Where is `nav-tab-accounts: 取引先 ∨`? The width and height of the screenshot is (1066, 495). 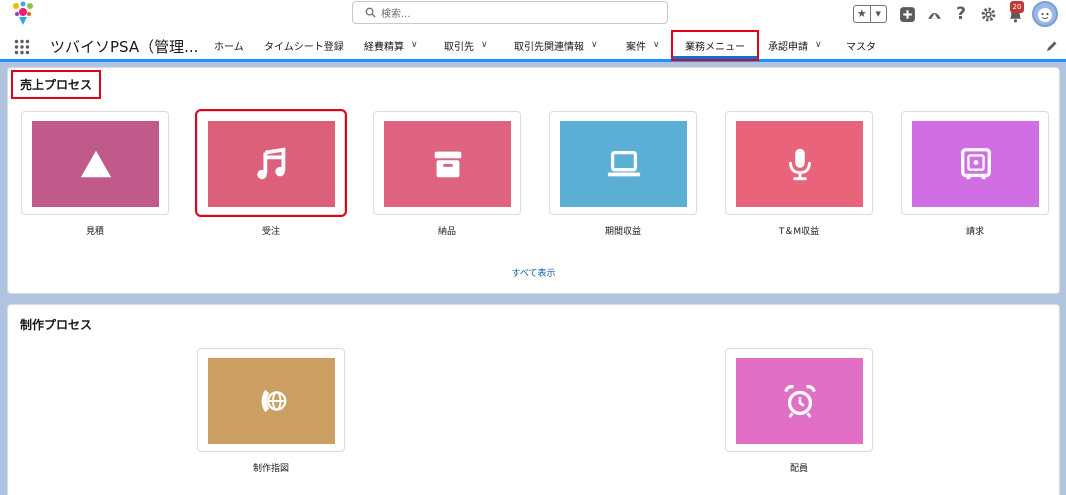
nav-tab-accounts: 取引先 ∨ is located at coordinates (466, 45).